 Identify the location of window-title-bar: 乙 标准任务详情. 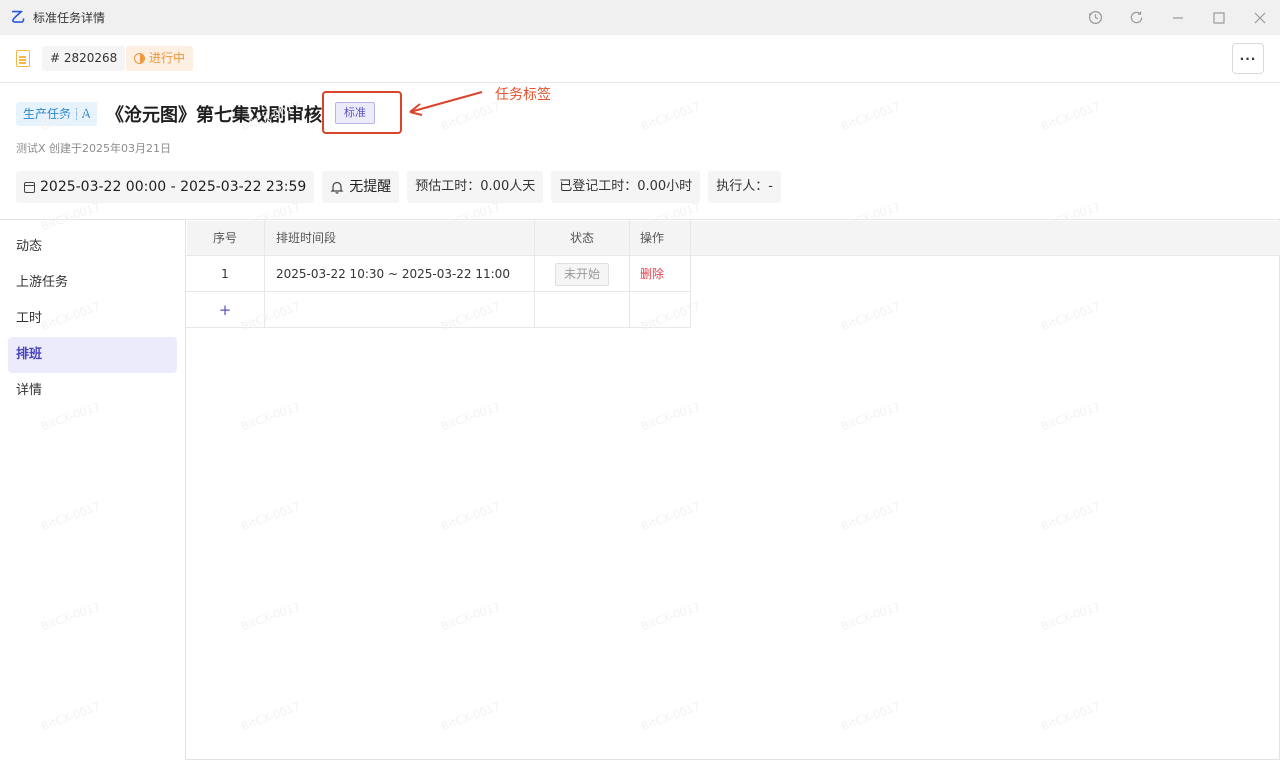
(640, 17).